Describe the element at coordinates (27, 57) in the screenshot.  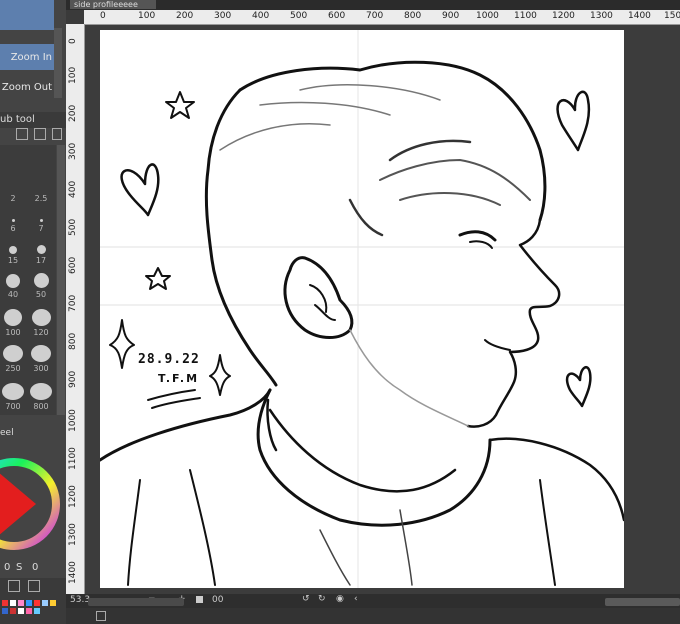
I see `zoom-in-button: Zoom In` at that location.